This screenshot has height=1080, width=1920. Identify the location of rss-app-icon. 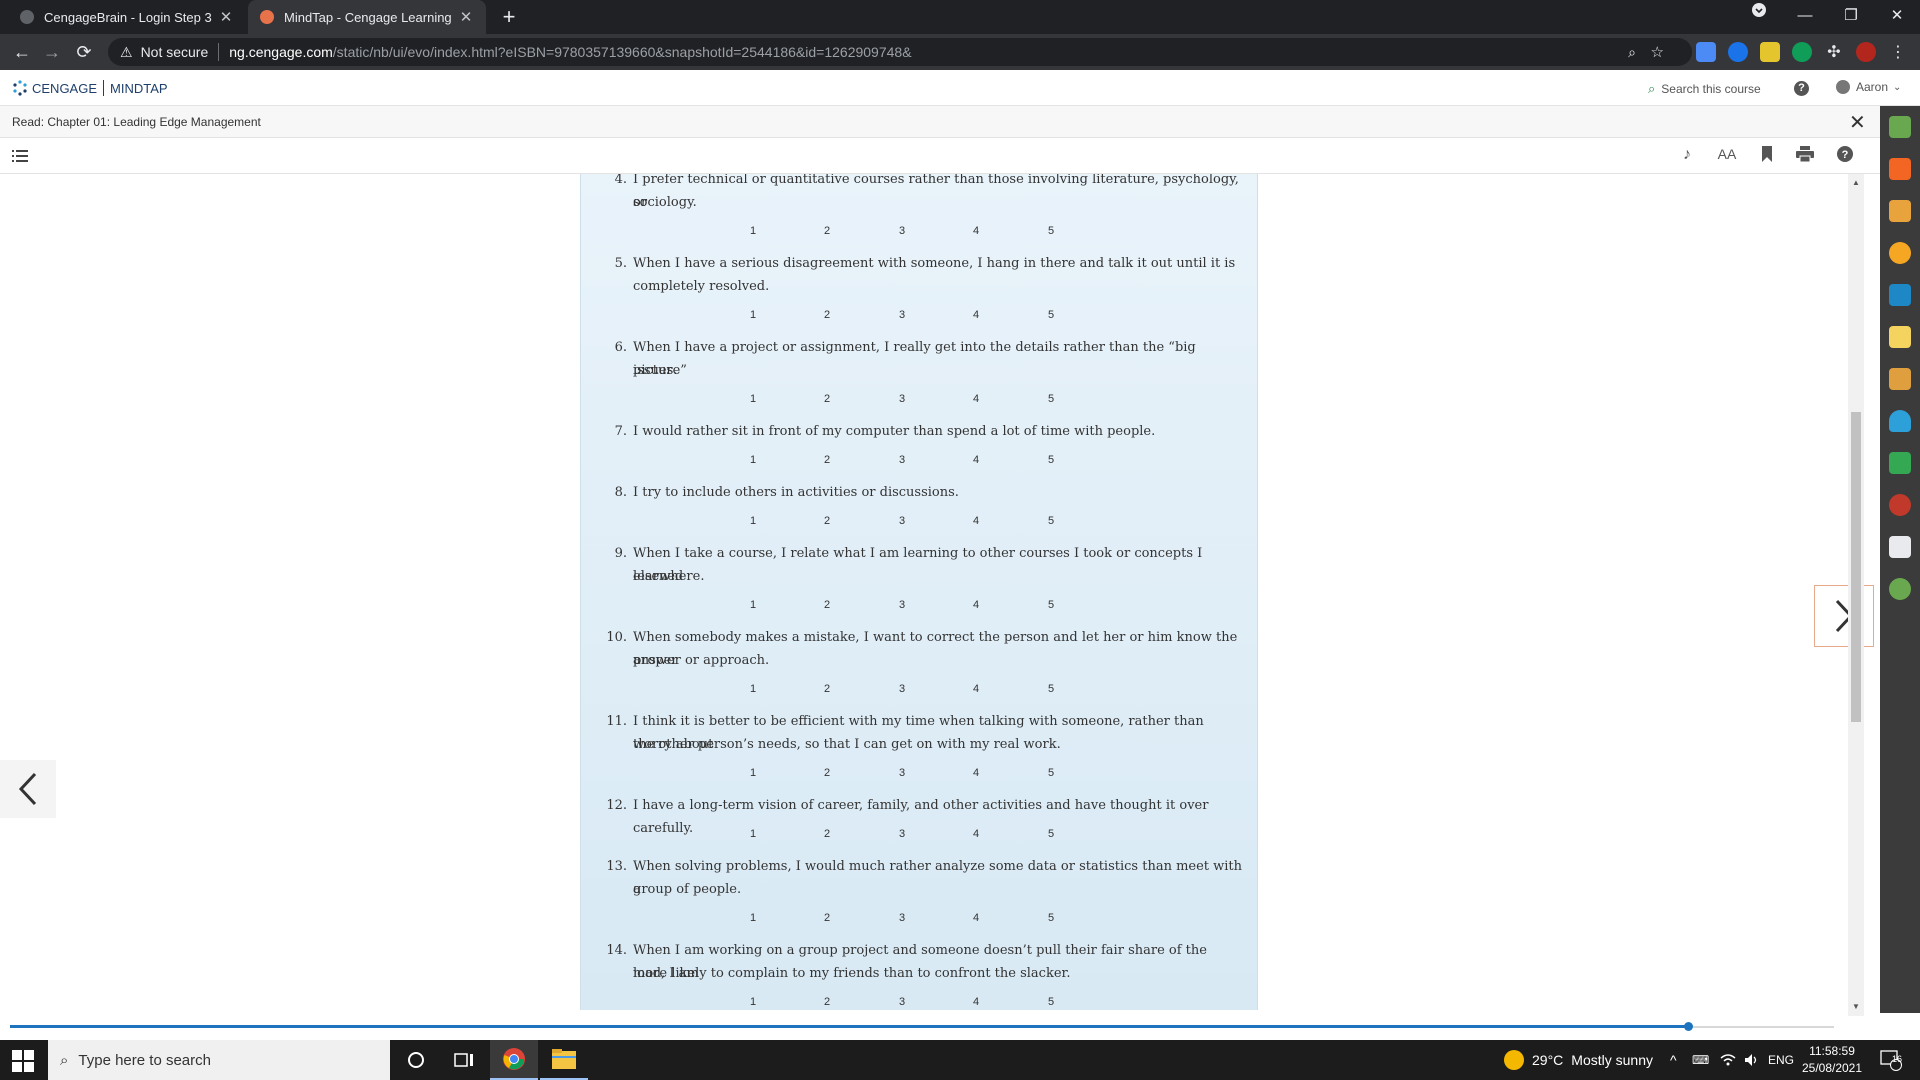
(1900, 169).